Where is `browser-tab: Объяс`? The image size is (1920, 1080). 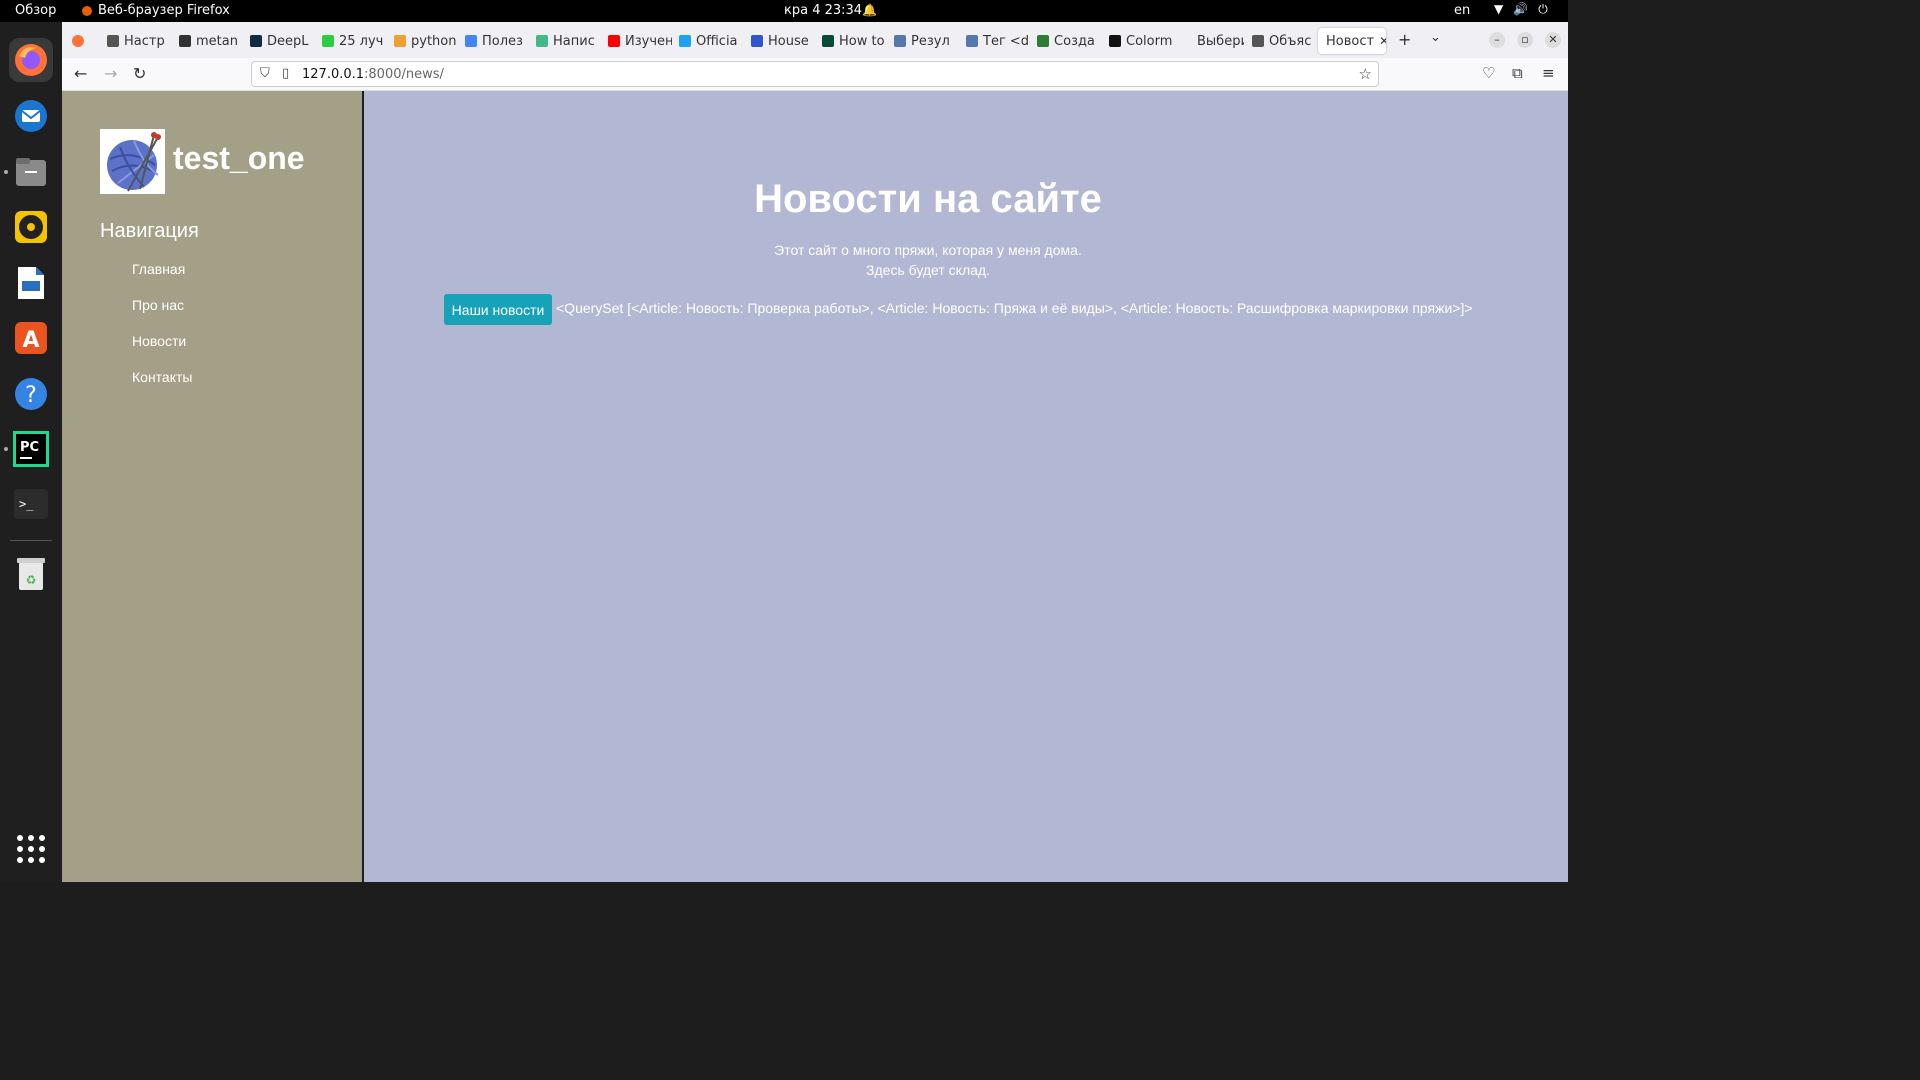 browser-tab: Объяс is located at coordinates (1284, 41).